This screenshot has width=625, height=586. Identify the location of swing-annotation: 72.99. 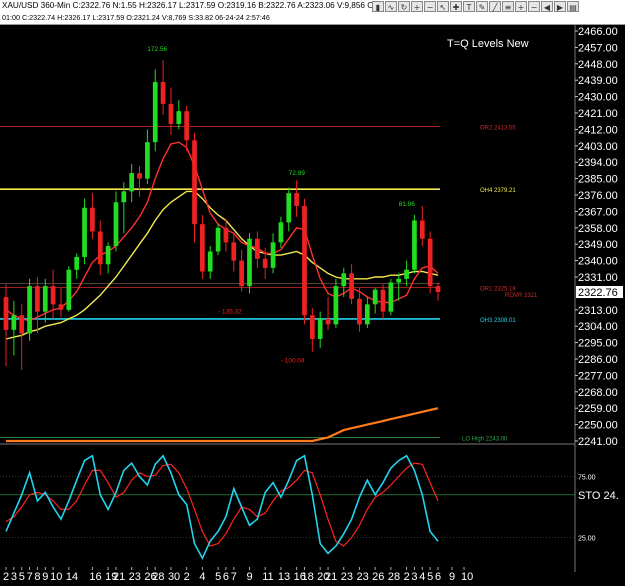
(297, 173).